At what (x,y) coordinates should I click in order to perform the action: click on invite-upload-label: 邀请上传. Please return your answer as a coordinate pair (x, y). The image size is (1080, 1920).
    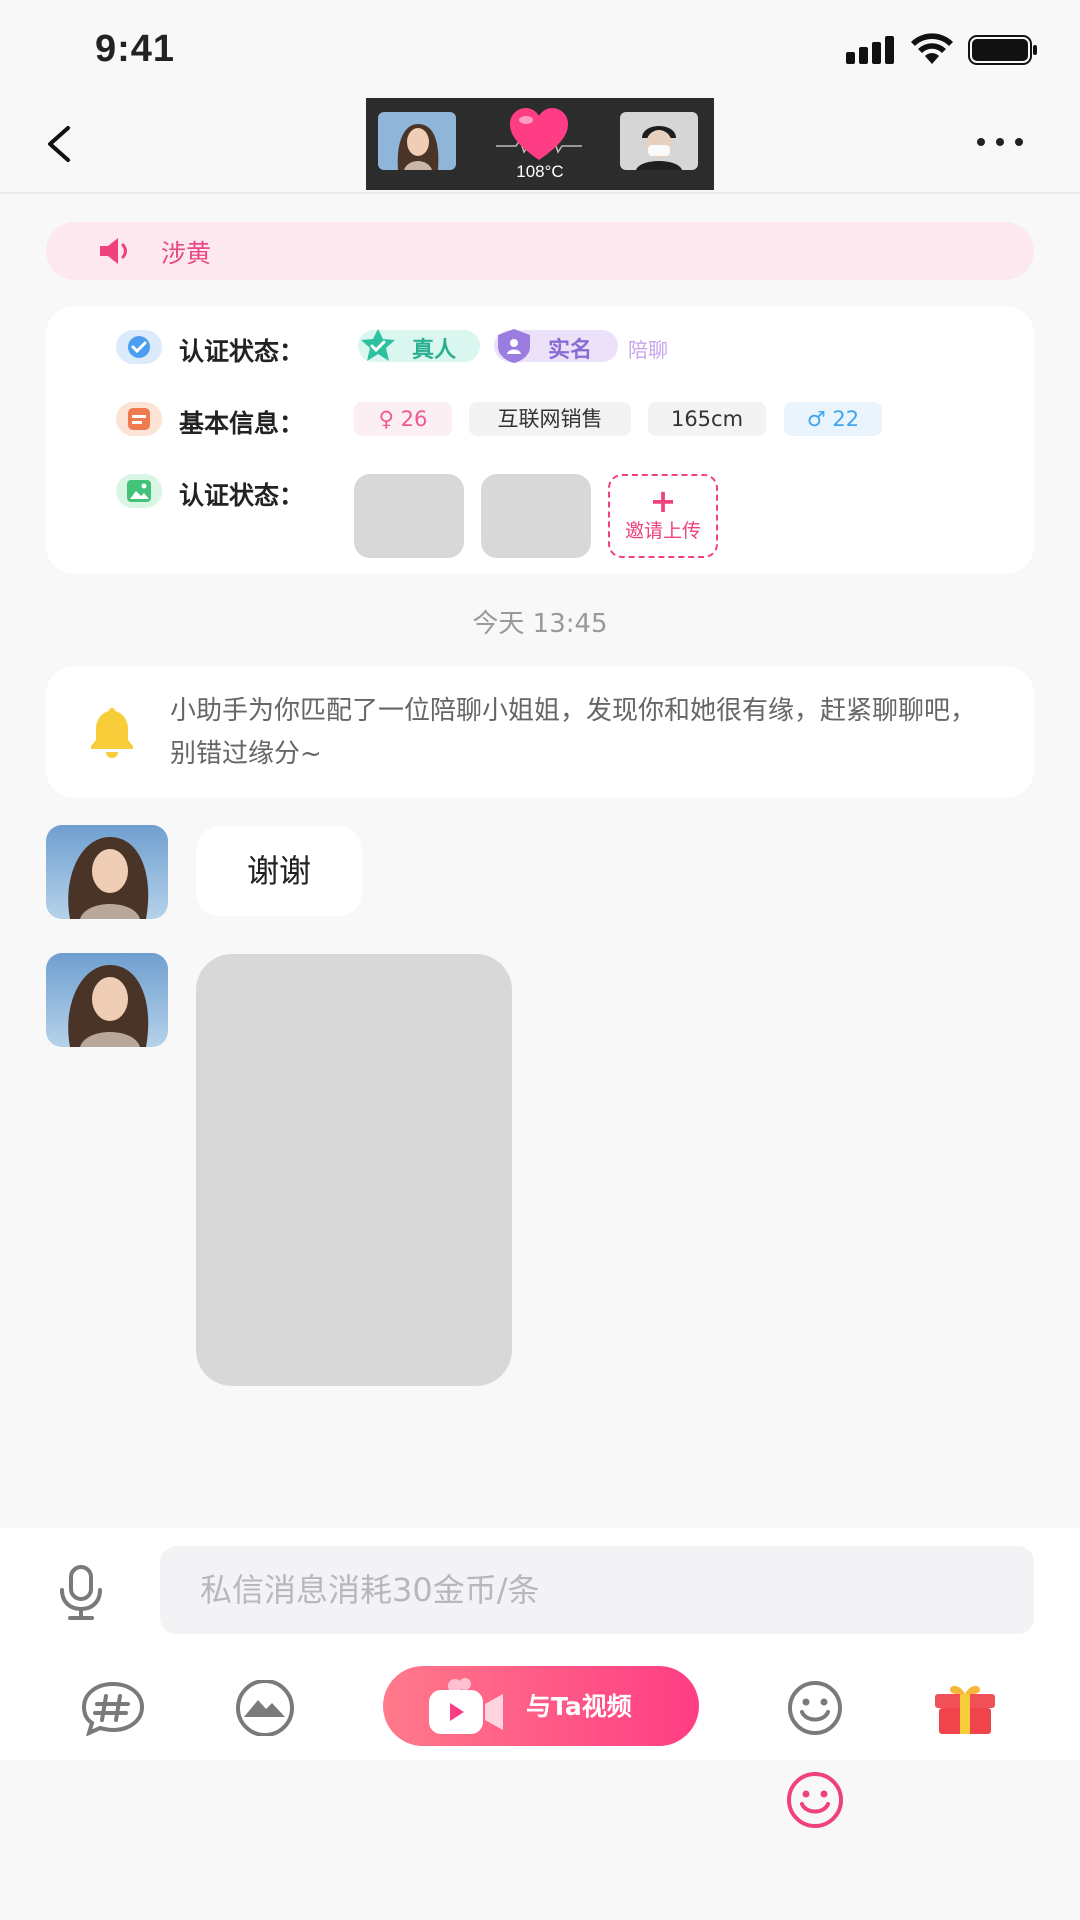
    Looking at the image, I should click on (662, 531).